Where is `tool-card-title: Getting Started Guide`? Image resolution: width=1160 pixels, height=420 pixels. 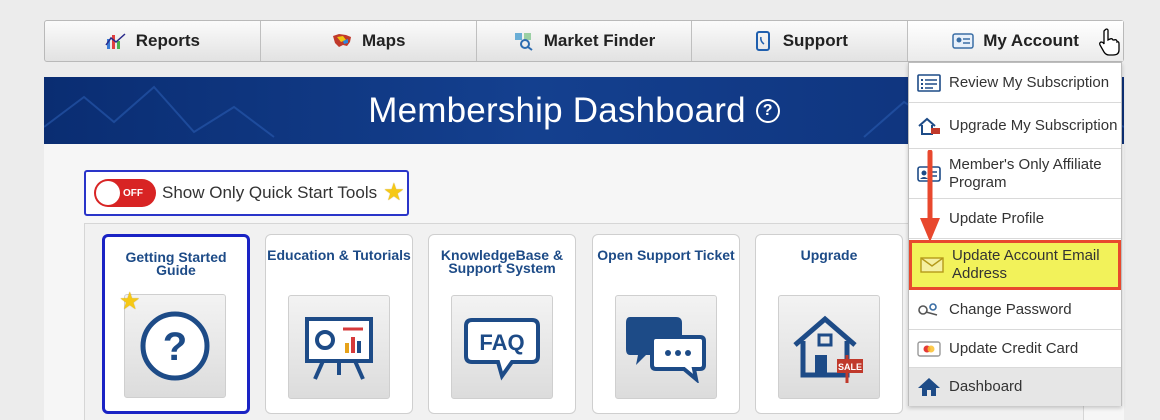
tool-card-title: Getting Started Guide is located at coordinates (176, 263).